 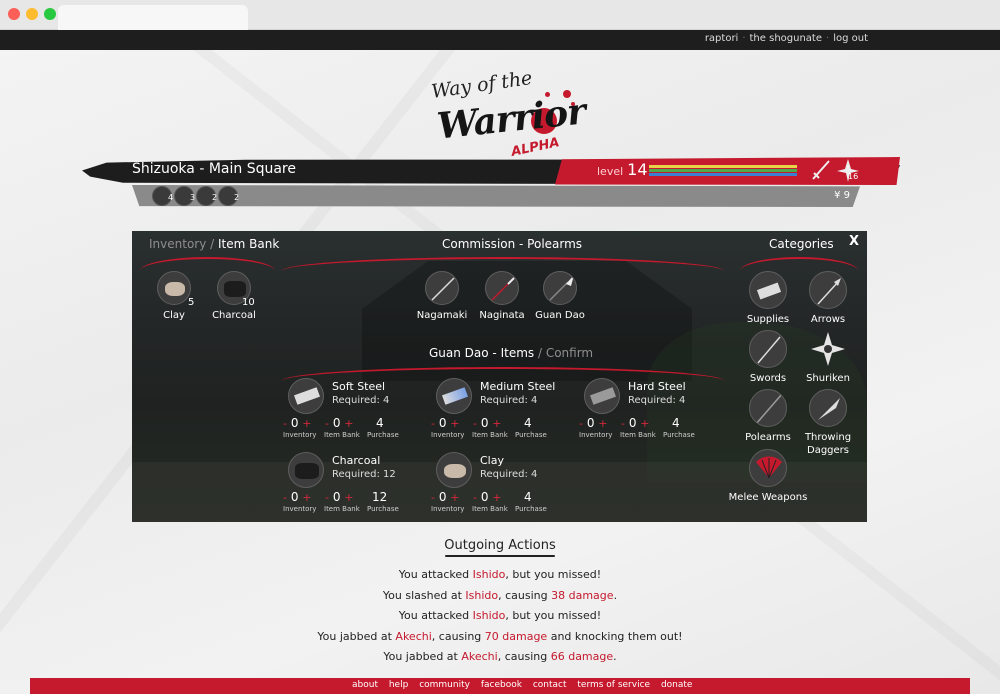 What do you see at coordinates (615, 636) in the screenshot?
I see `action-text: and knocking them out!` at bounding box center [615, 636].